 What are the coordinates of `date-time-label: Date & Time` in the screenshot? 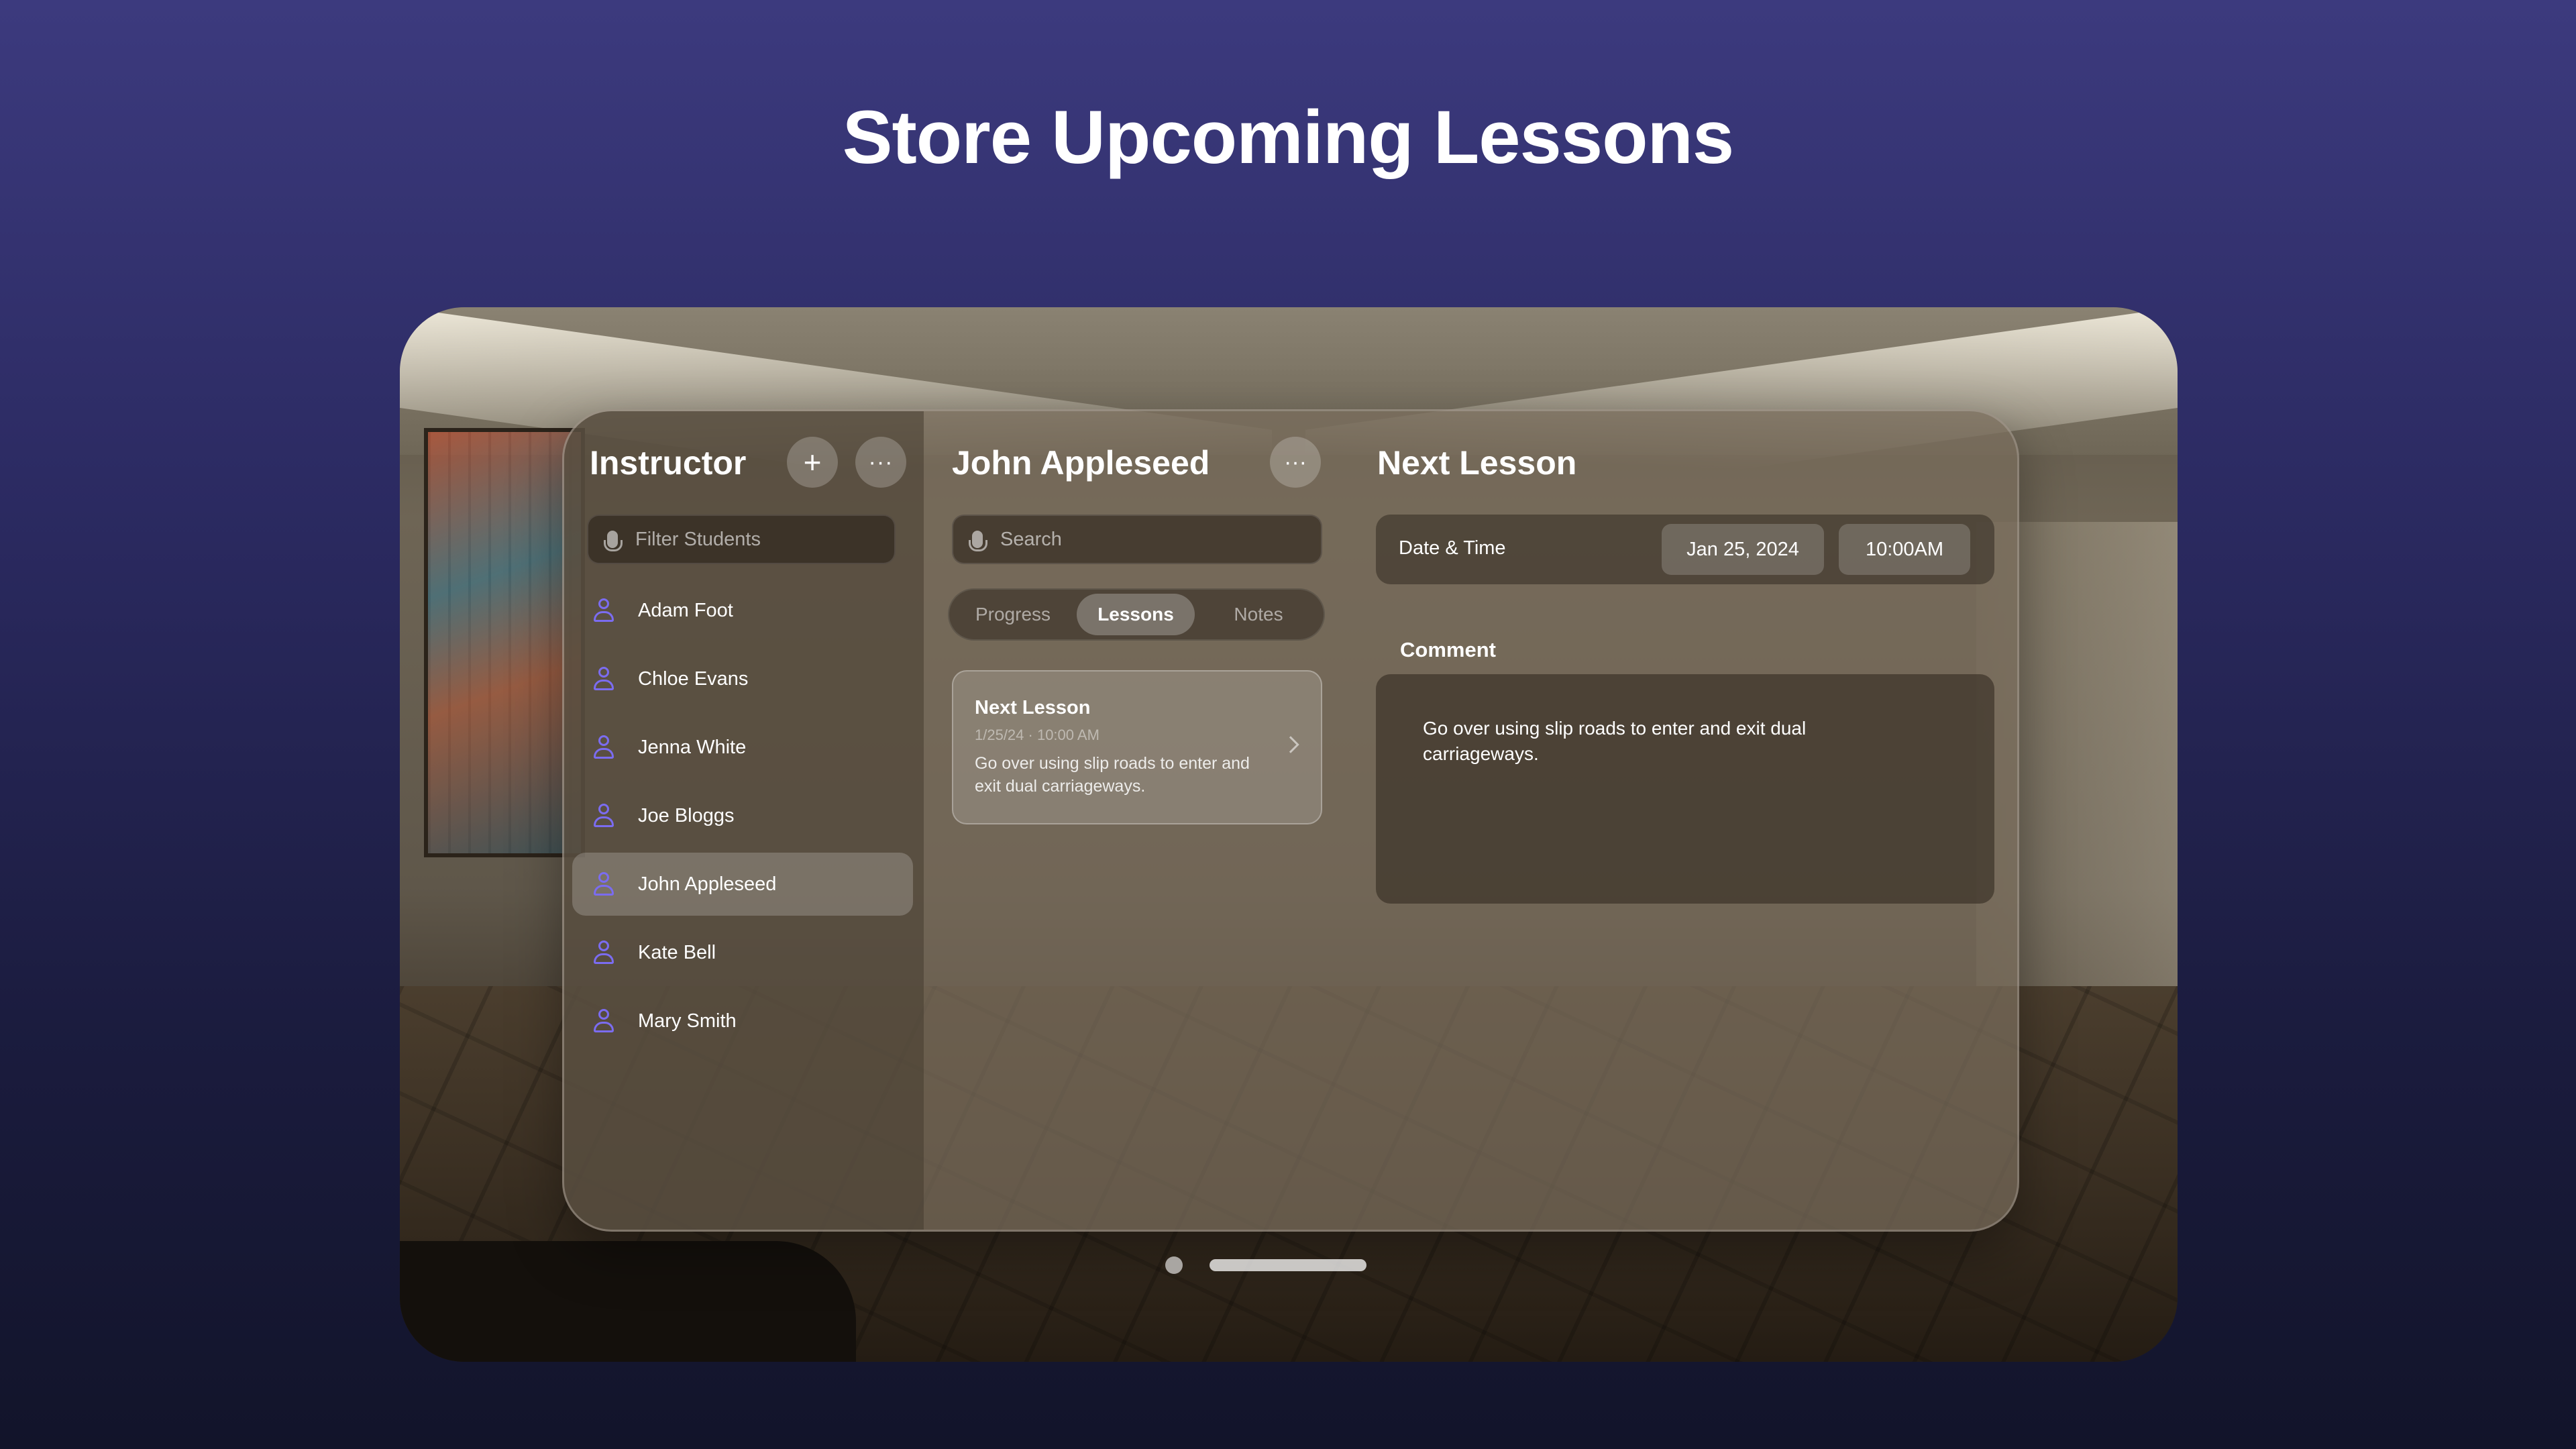 It's located at (1452, 548).